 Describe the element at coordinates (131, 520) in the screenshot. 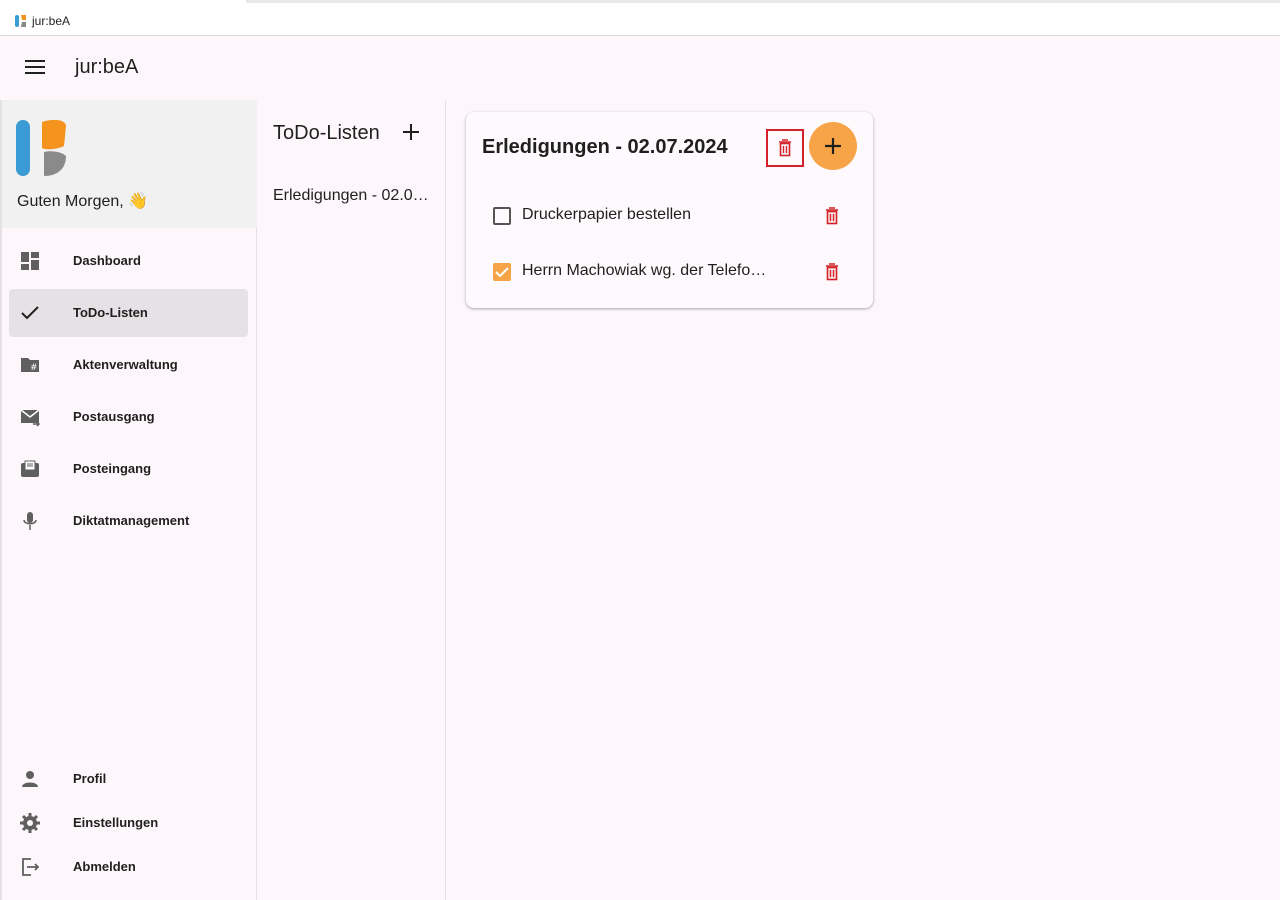

I see `sidebar-item-label: Diktatmanagement` at that location.